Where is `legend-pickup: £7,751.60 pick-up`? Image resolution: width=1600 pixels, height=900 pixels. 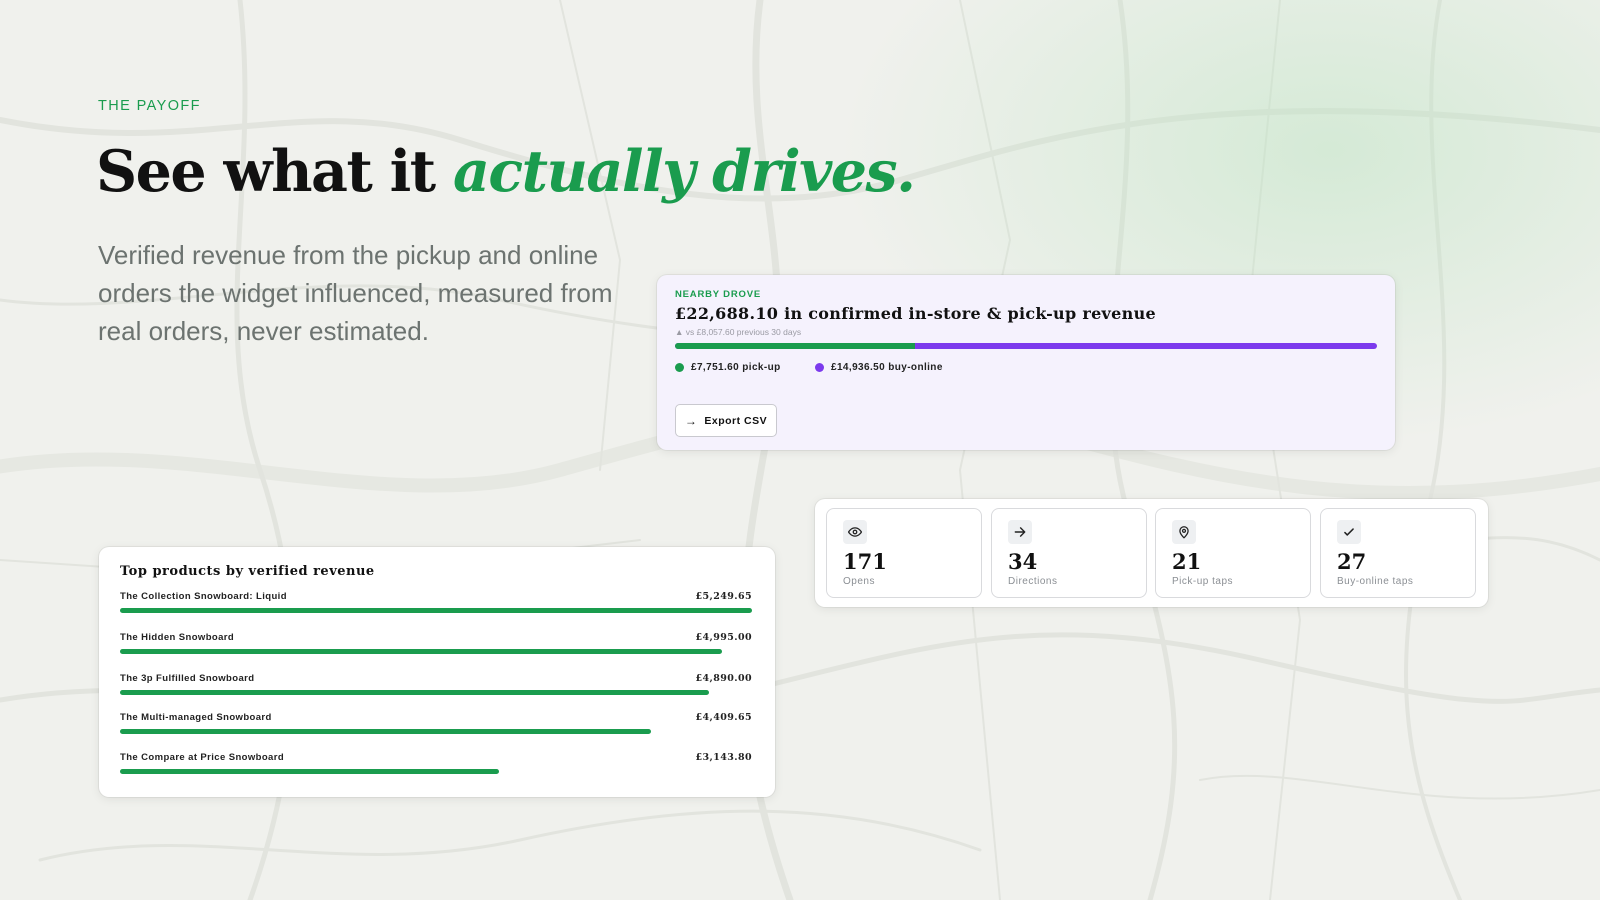 legend-pickup: £7,751.60 pick-up is located at coordinates (728, 367).